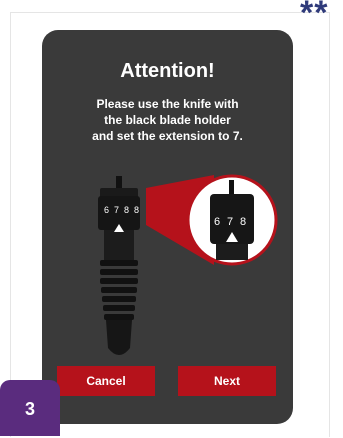 The image size is (343, 438). What do you see at coordinates (106, 210) in the screenshot?
I see `knob-mark: 6` at bounding box center [106, 210].